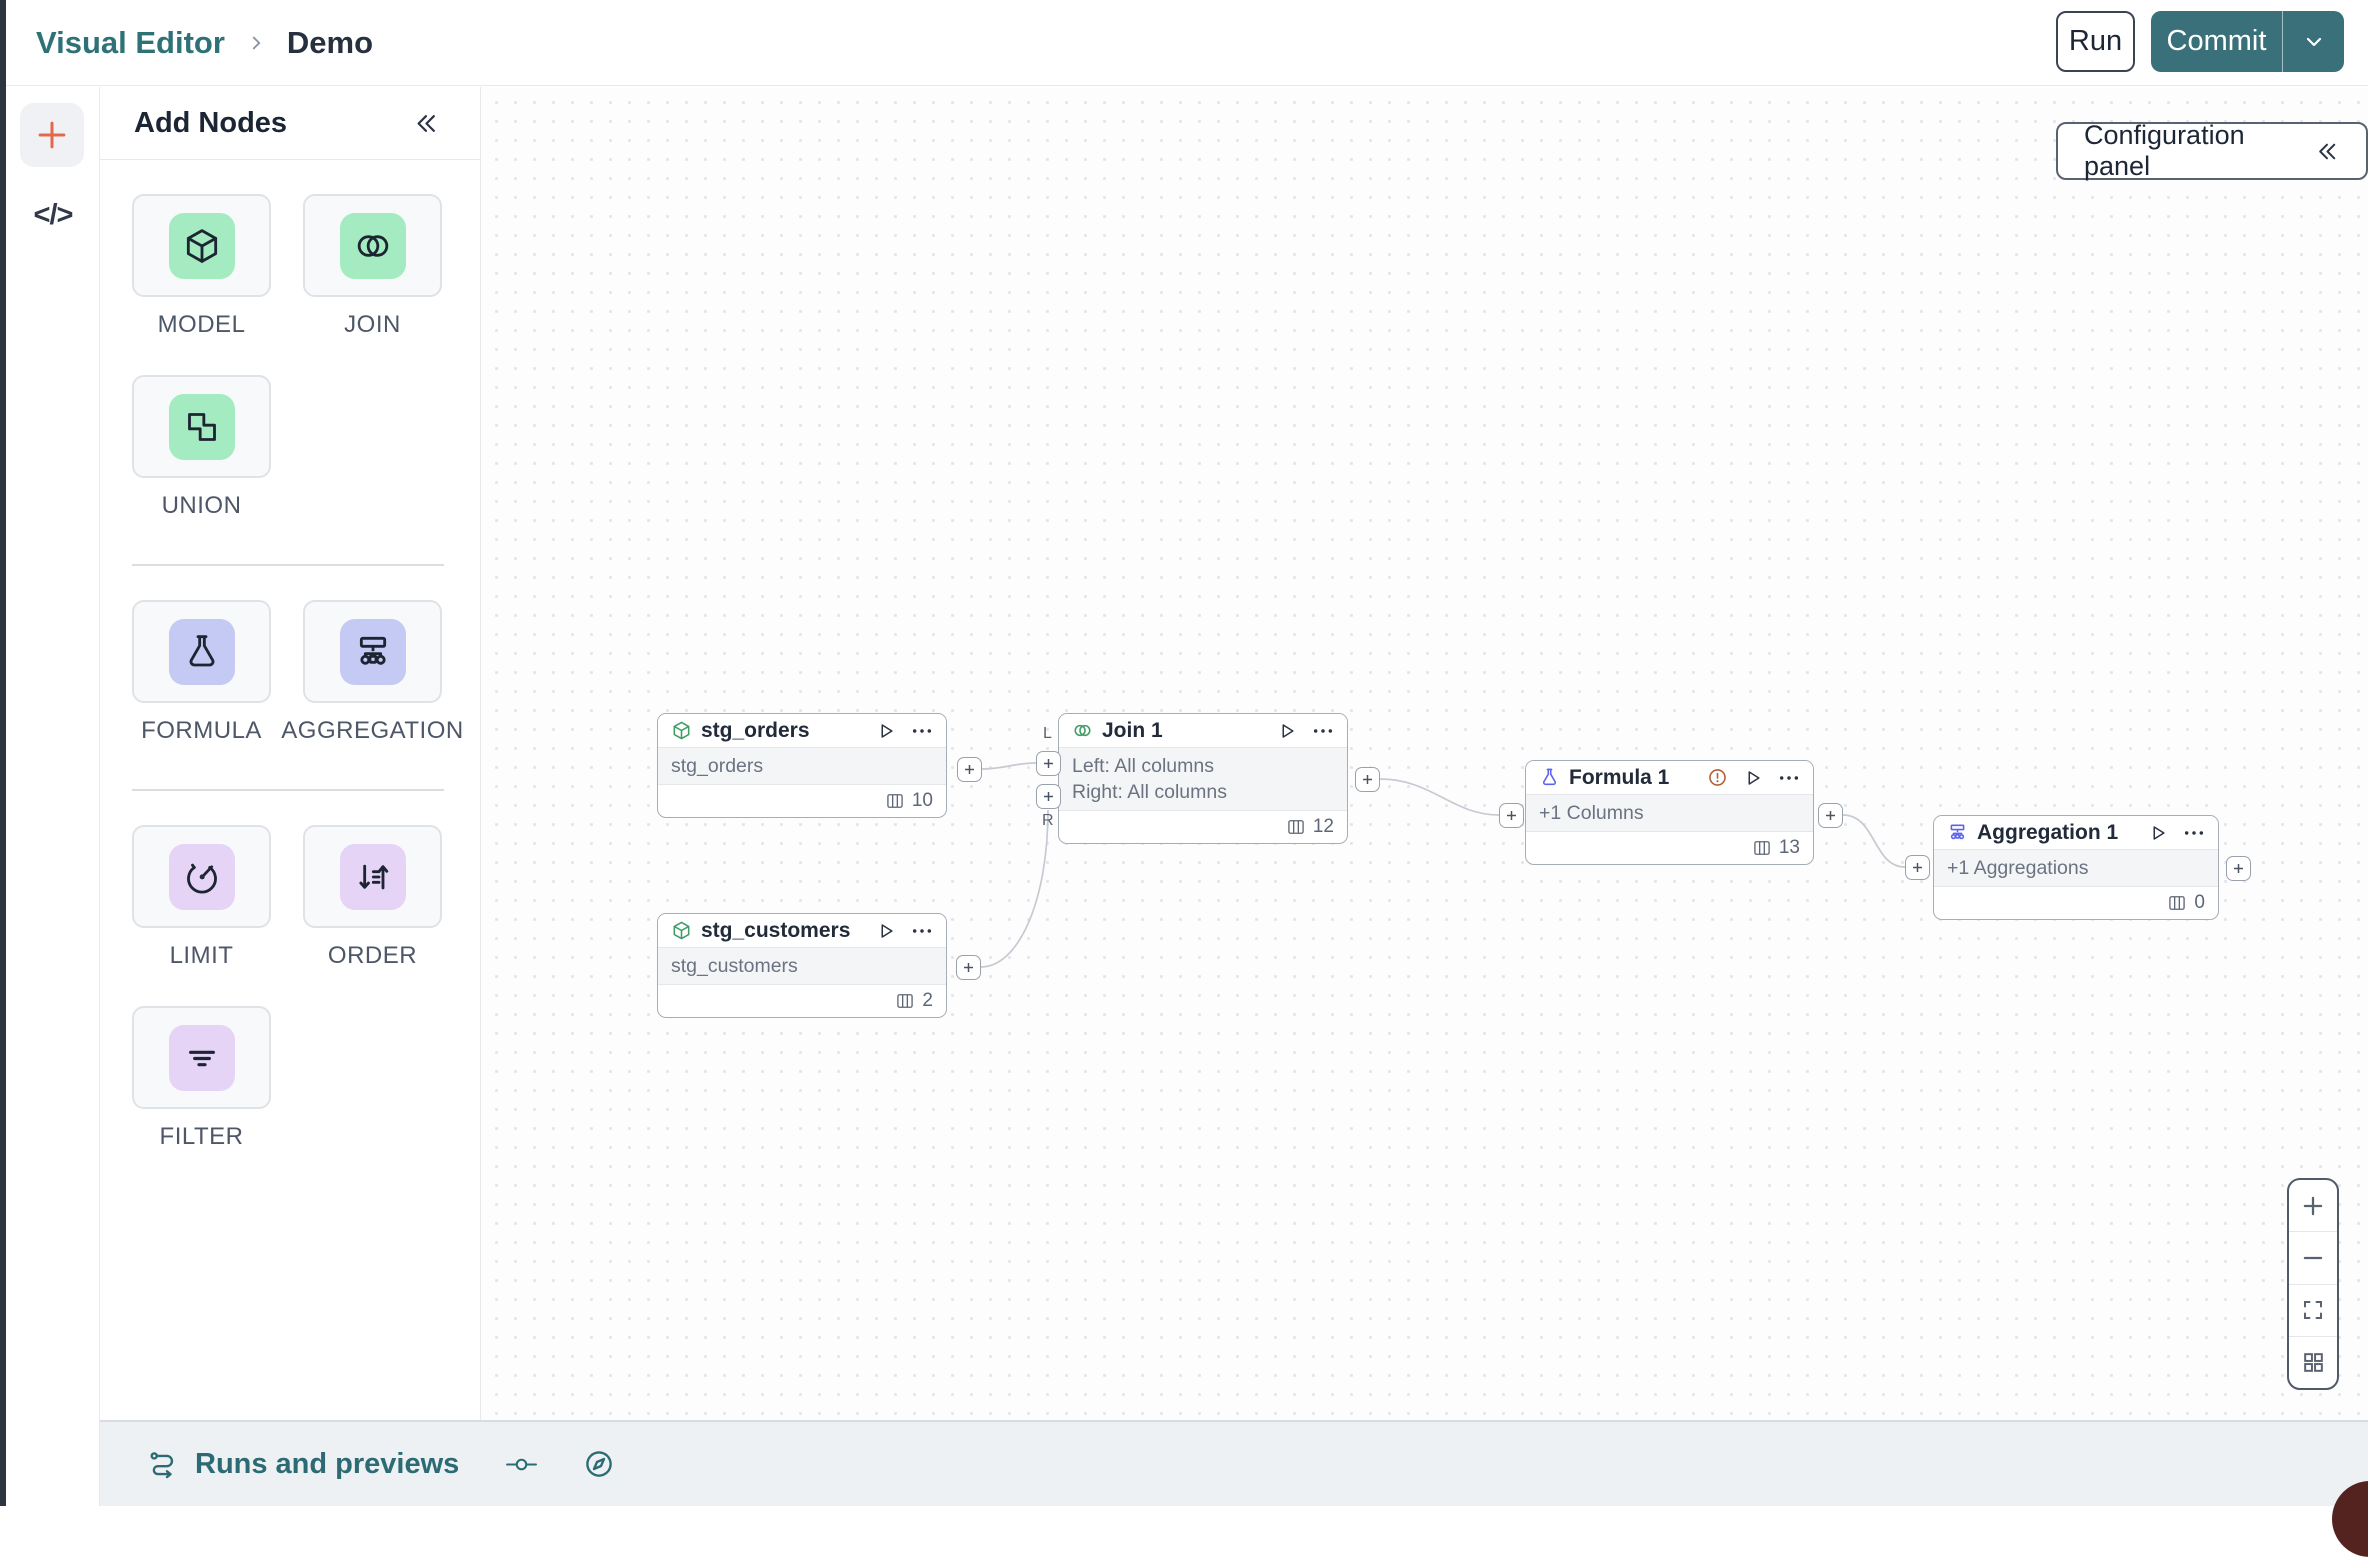 This screenshot has width=2368, height=1557. I want to click on palette-tile-filter: FILTER, so click(201, 1078).